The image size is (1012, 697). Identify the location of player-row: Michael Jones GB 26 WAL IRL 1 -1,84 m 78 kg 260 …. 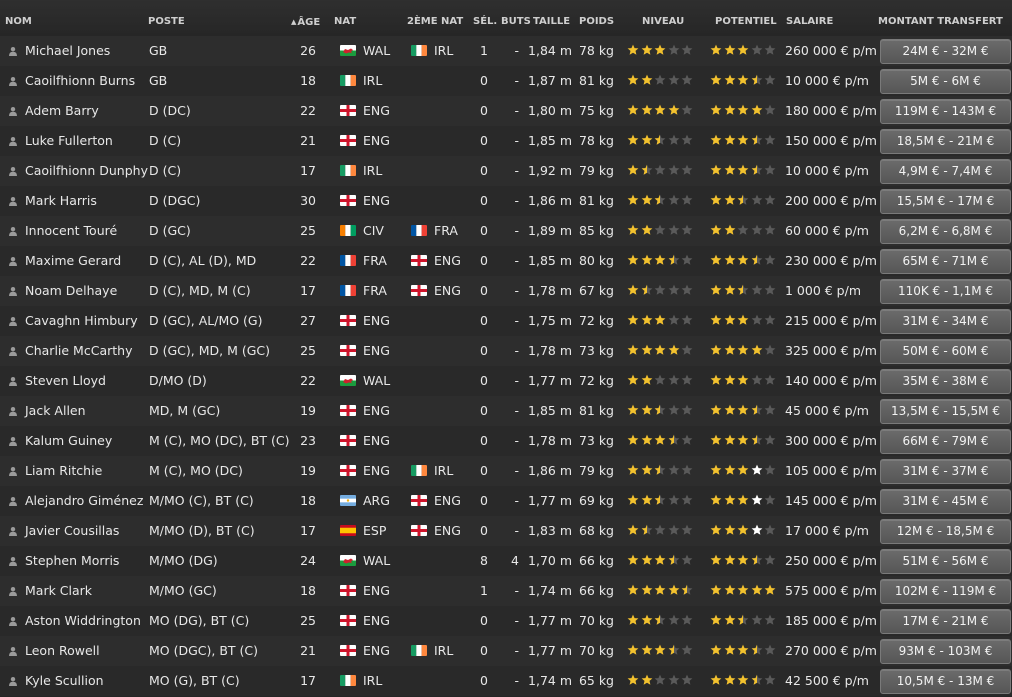
(506, 51).